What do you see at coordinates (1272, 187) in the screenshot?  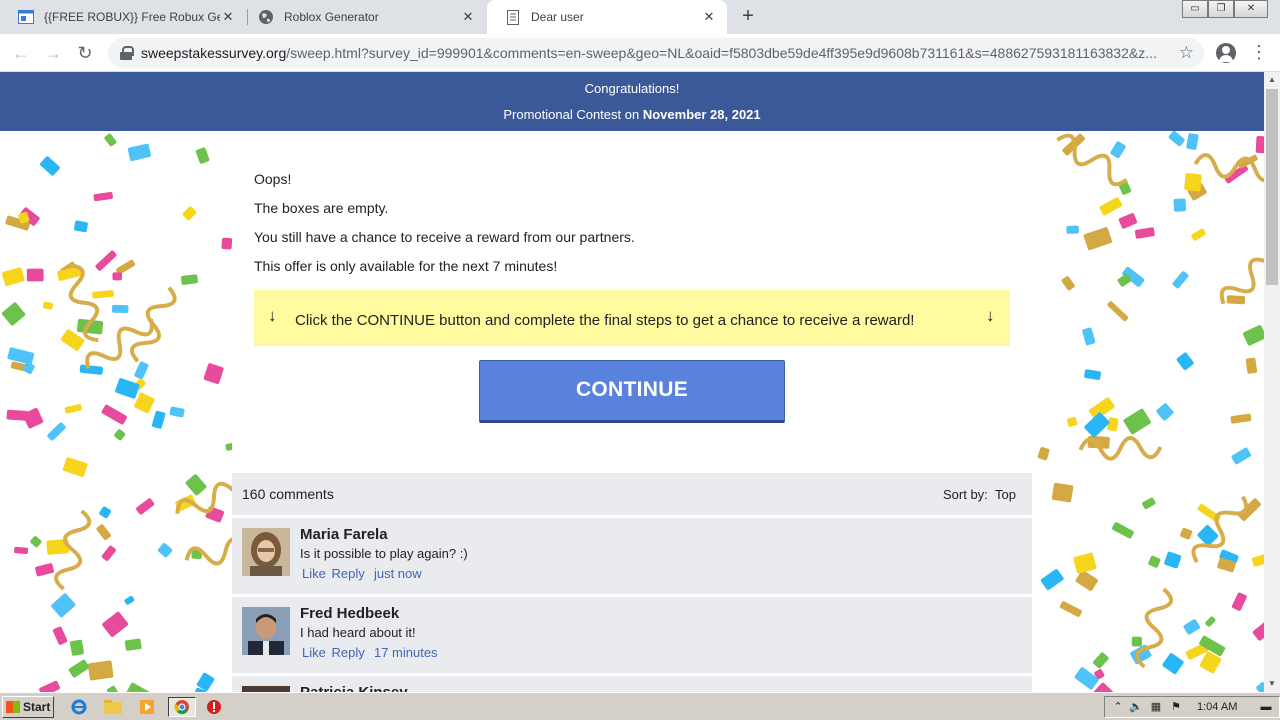 I see `scroll-thumb` at bounding box center [1272, 187].